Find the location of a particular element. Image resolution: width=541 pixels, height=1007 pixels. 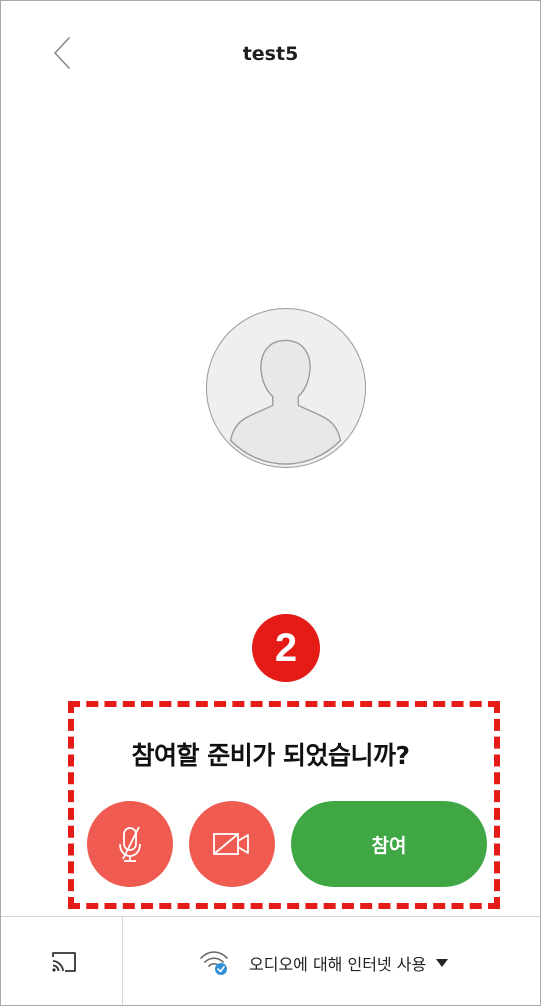

bottom-bar-divider is located at coordinates (270, 916).